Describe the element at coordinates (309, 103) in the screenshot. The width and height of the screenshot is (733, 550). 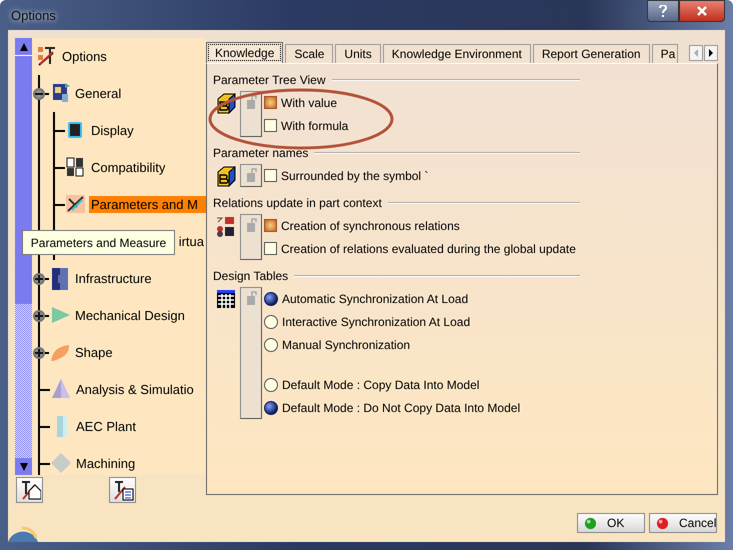
I see `option-label: With value` at that location.